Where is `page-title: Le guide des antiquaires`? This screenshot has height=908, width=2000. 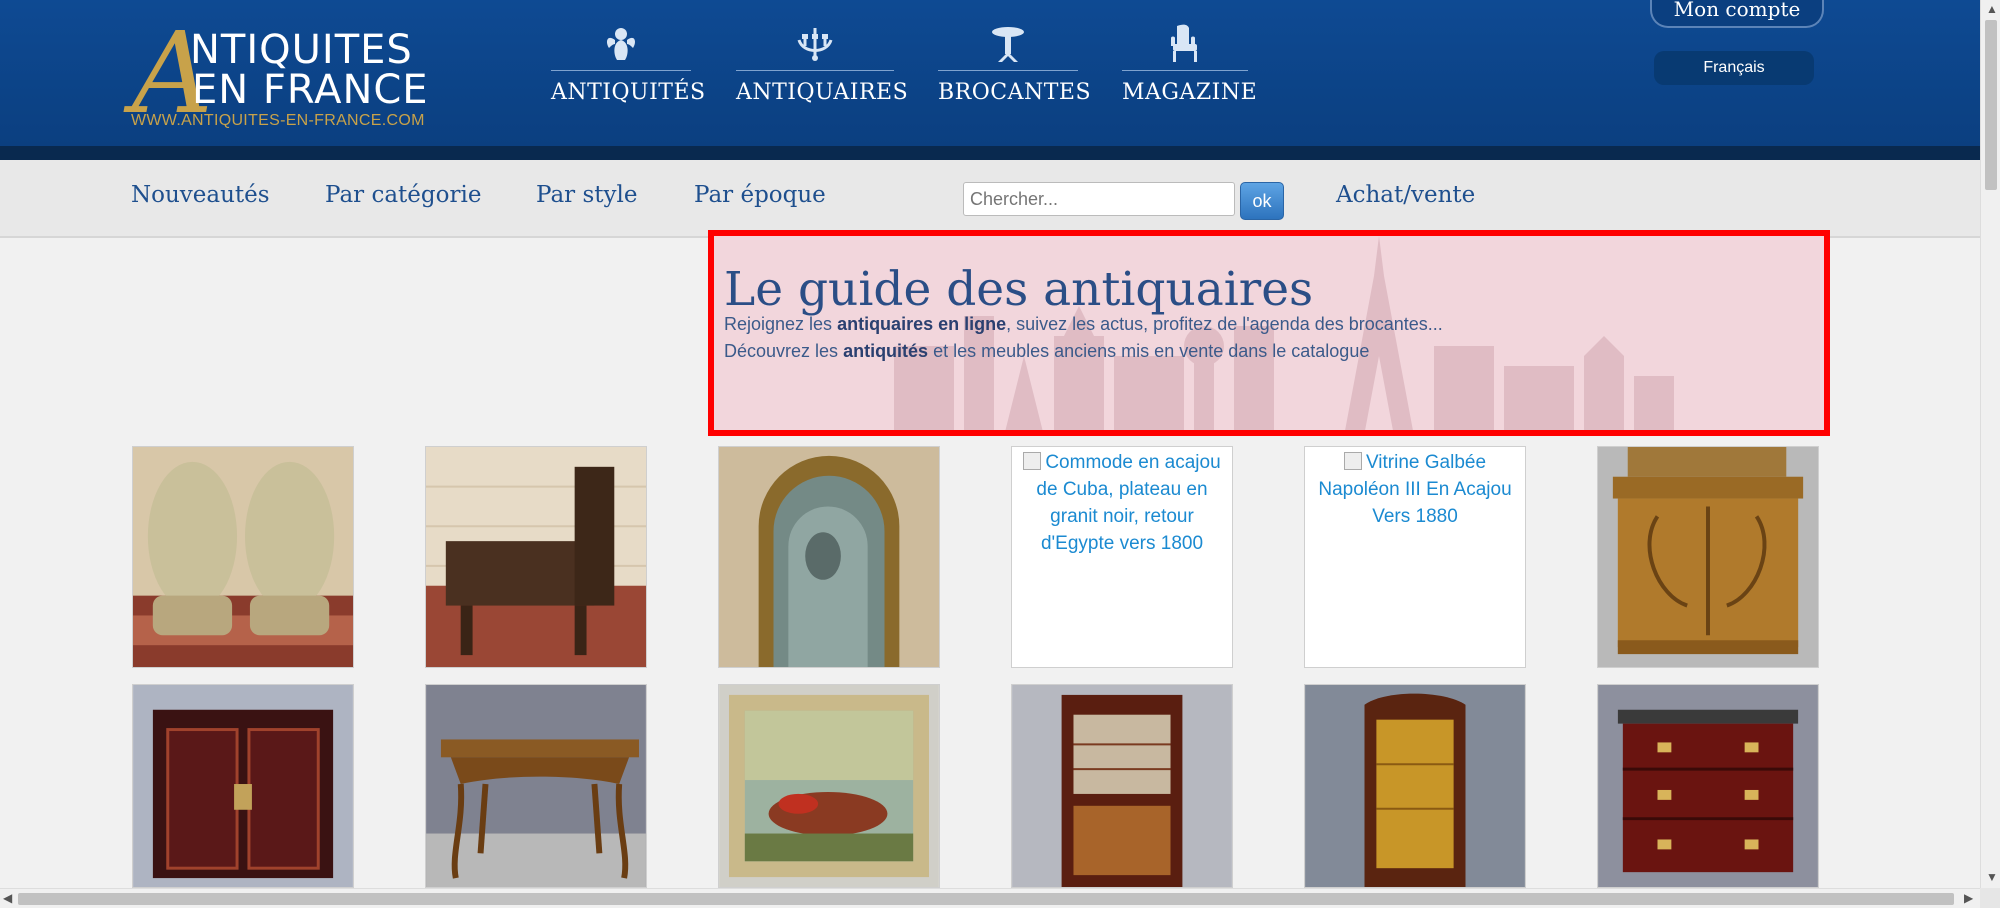
page-title: Le guide des antiquaires is located at coordinates (1019, 289).